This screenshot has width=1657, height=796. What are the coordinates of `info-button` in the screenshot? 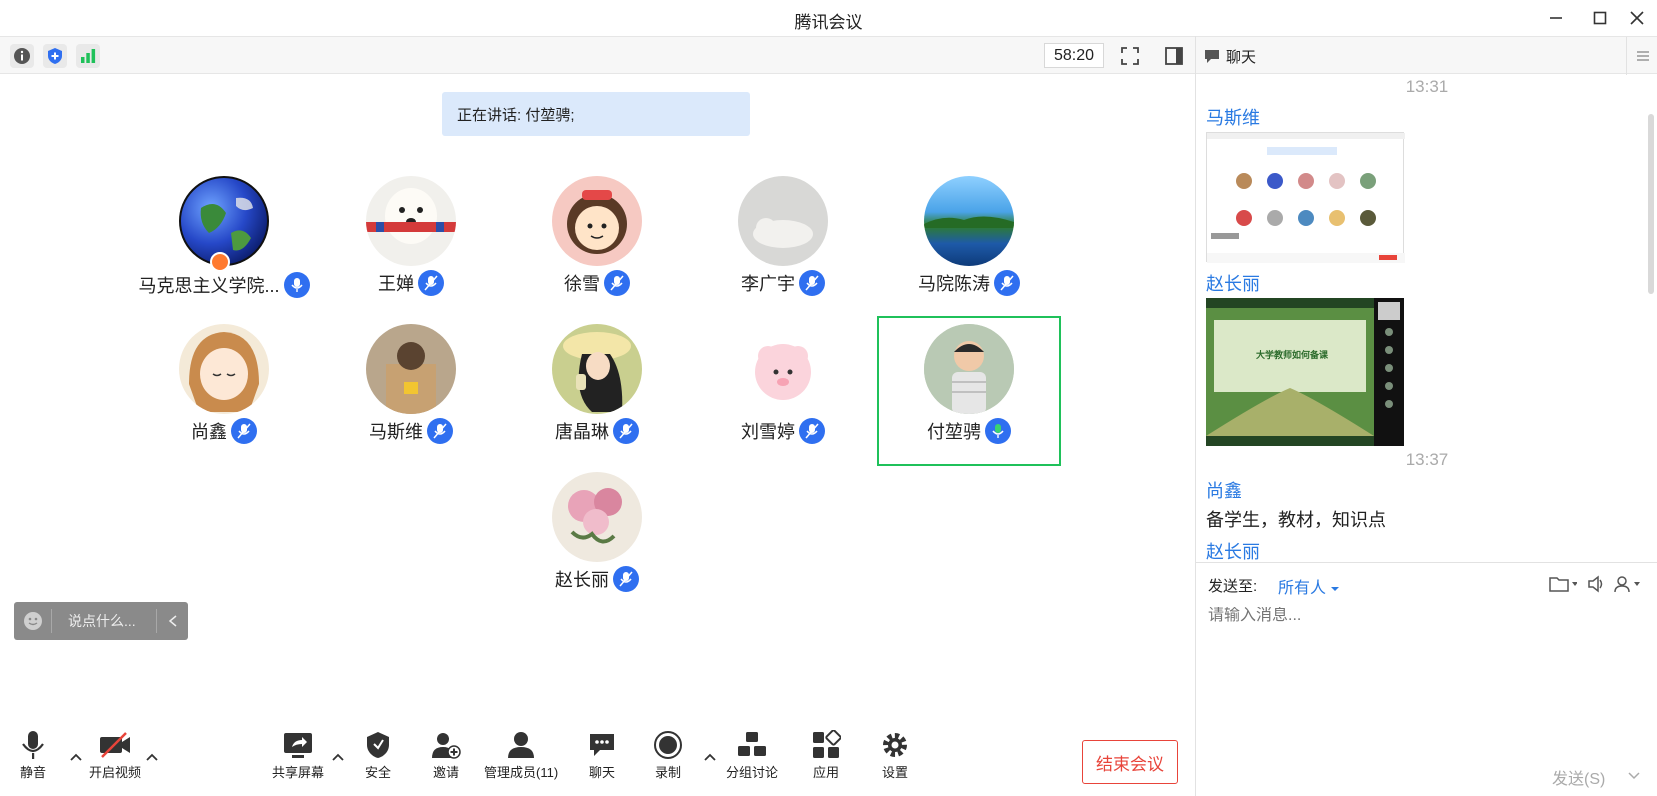 It's located at (22, 56).